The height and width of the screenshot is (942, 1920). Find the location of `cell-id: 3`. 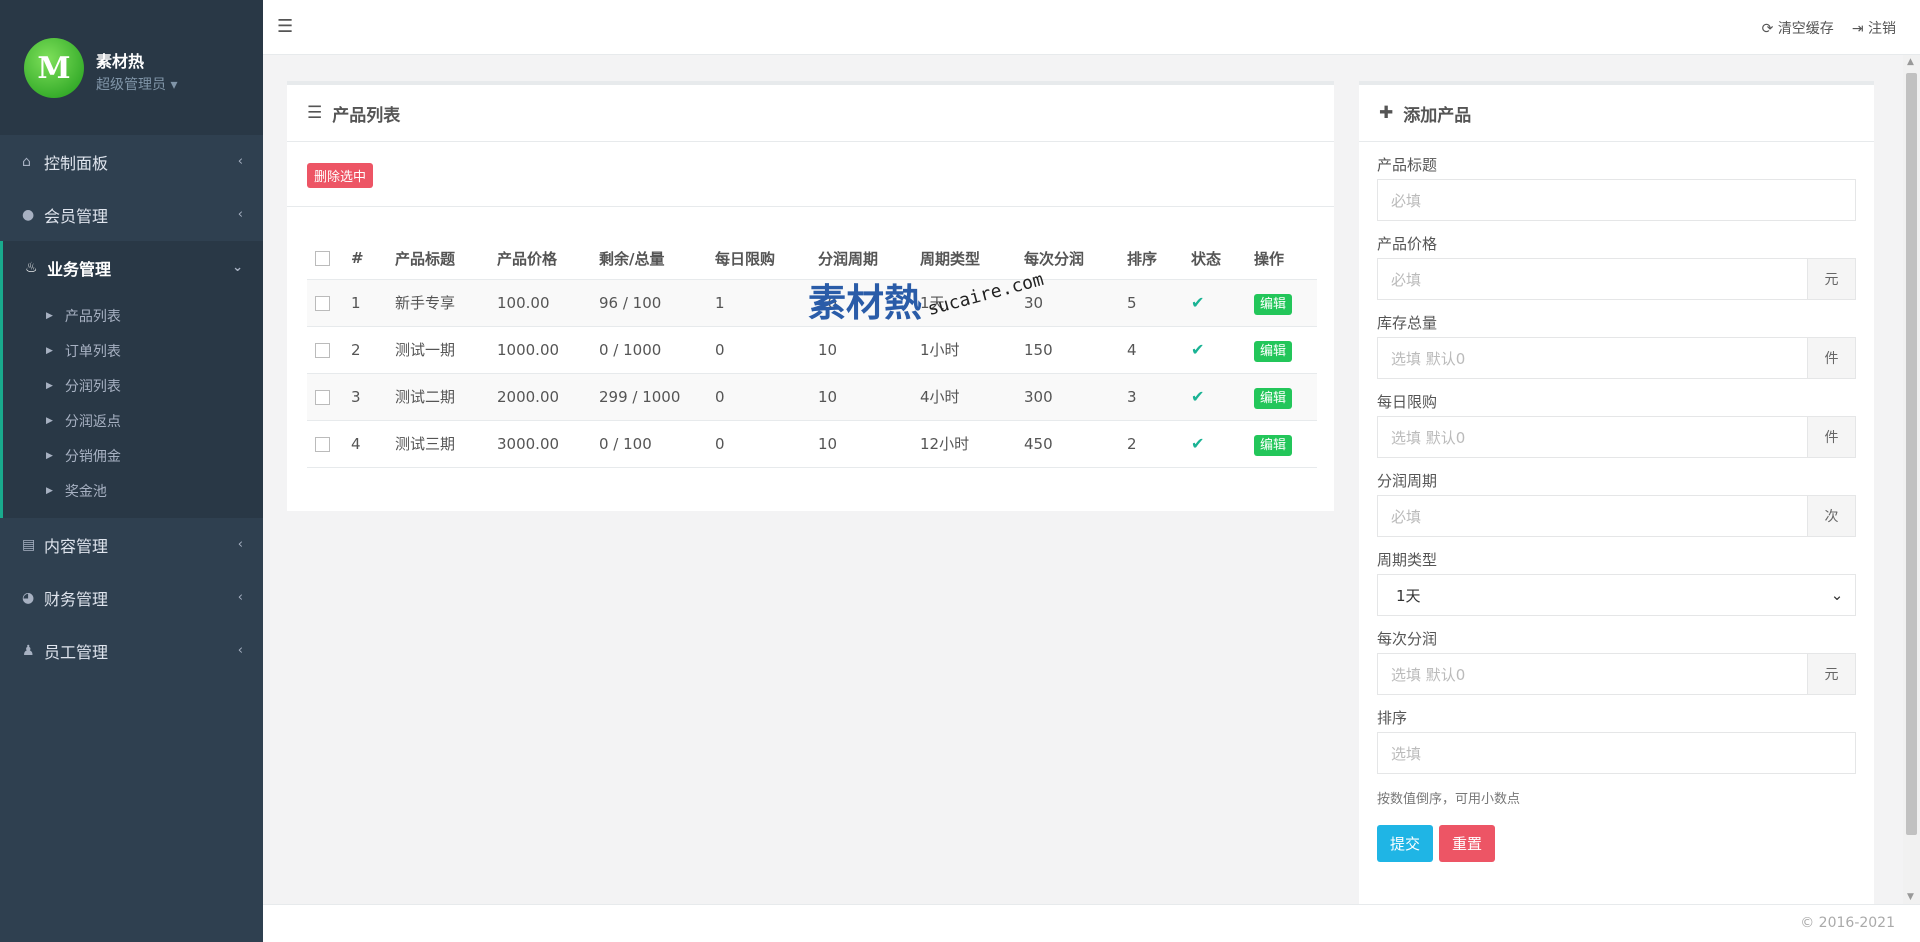

cell-id: 3 is located at coordinates (365, 397).